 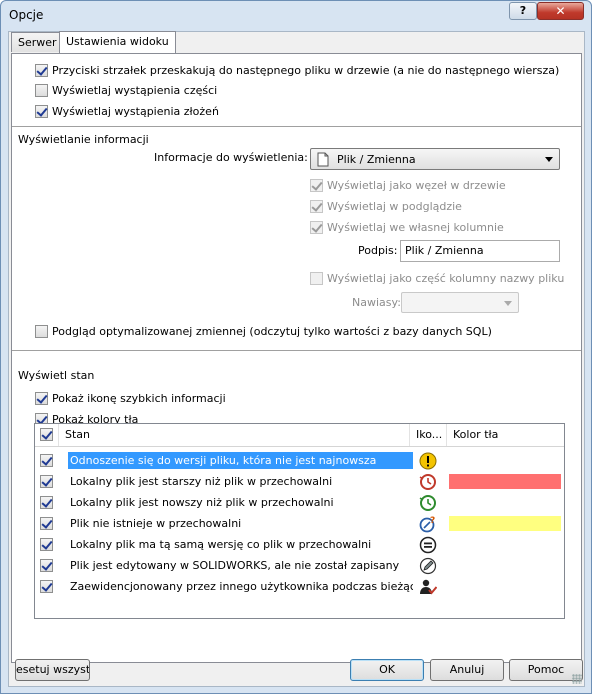 I want to click on close-button: ✕, so click(x=560, y=11).